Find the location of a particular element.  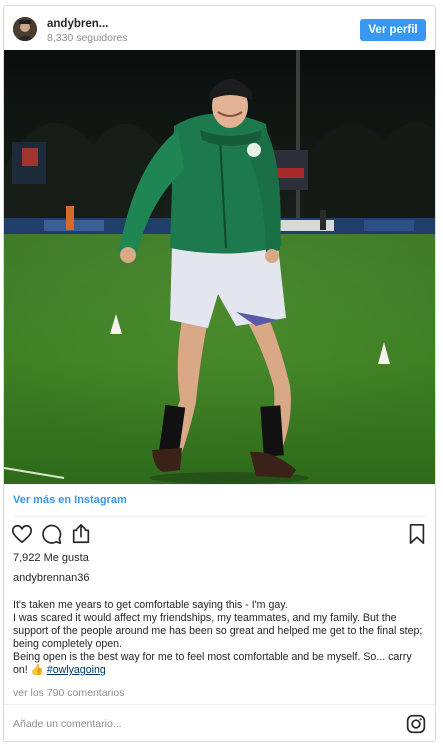

bookmark-icon is located at coordinates (417, 534).